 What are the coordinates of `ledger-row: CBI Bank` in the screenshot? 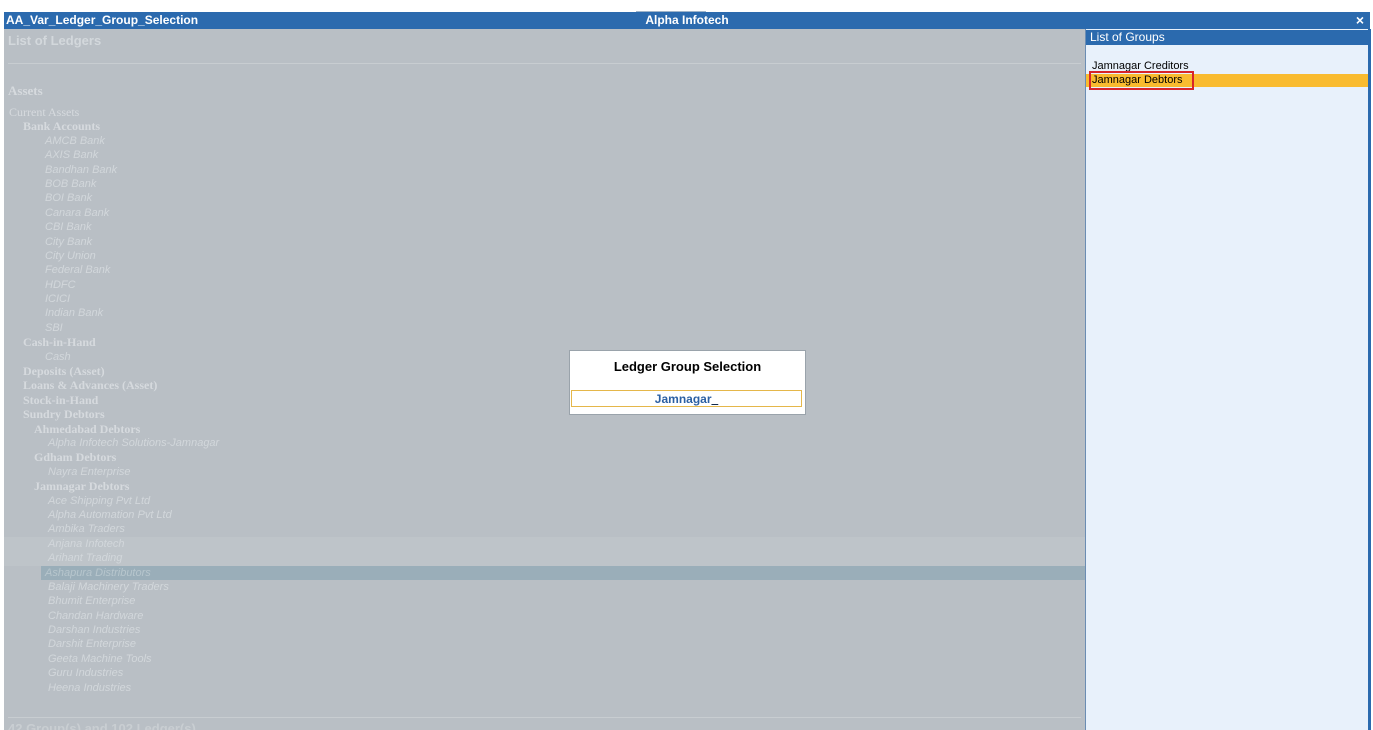 It's located at (68, 227).